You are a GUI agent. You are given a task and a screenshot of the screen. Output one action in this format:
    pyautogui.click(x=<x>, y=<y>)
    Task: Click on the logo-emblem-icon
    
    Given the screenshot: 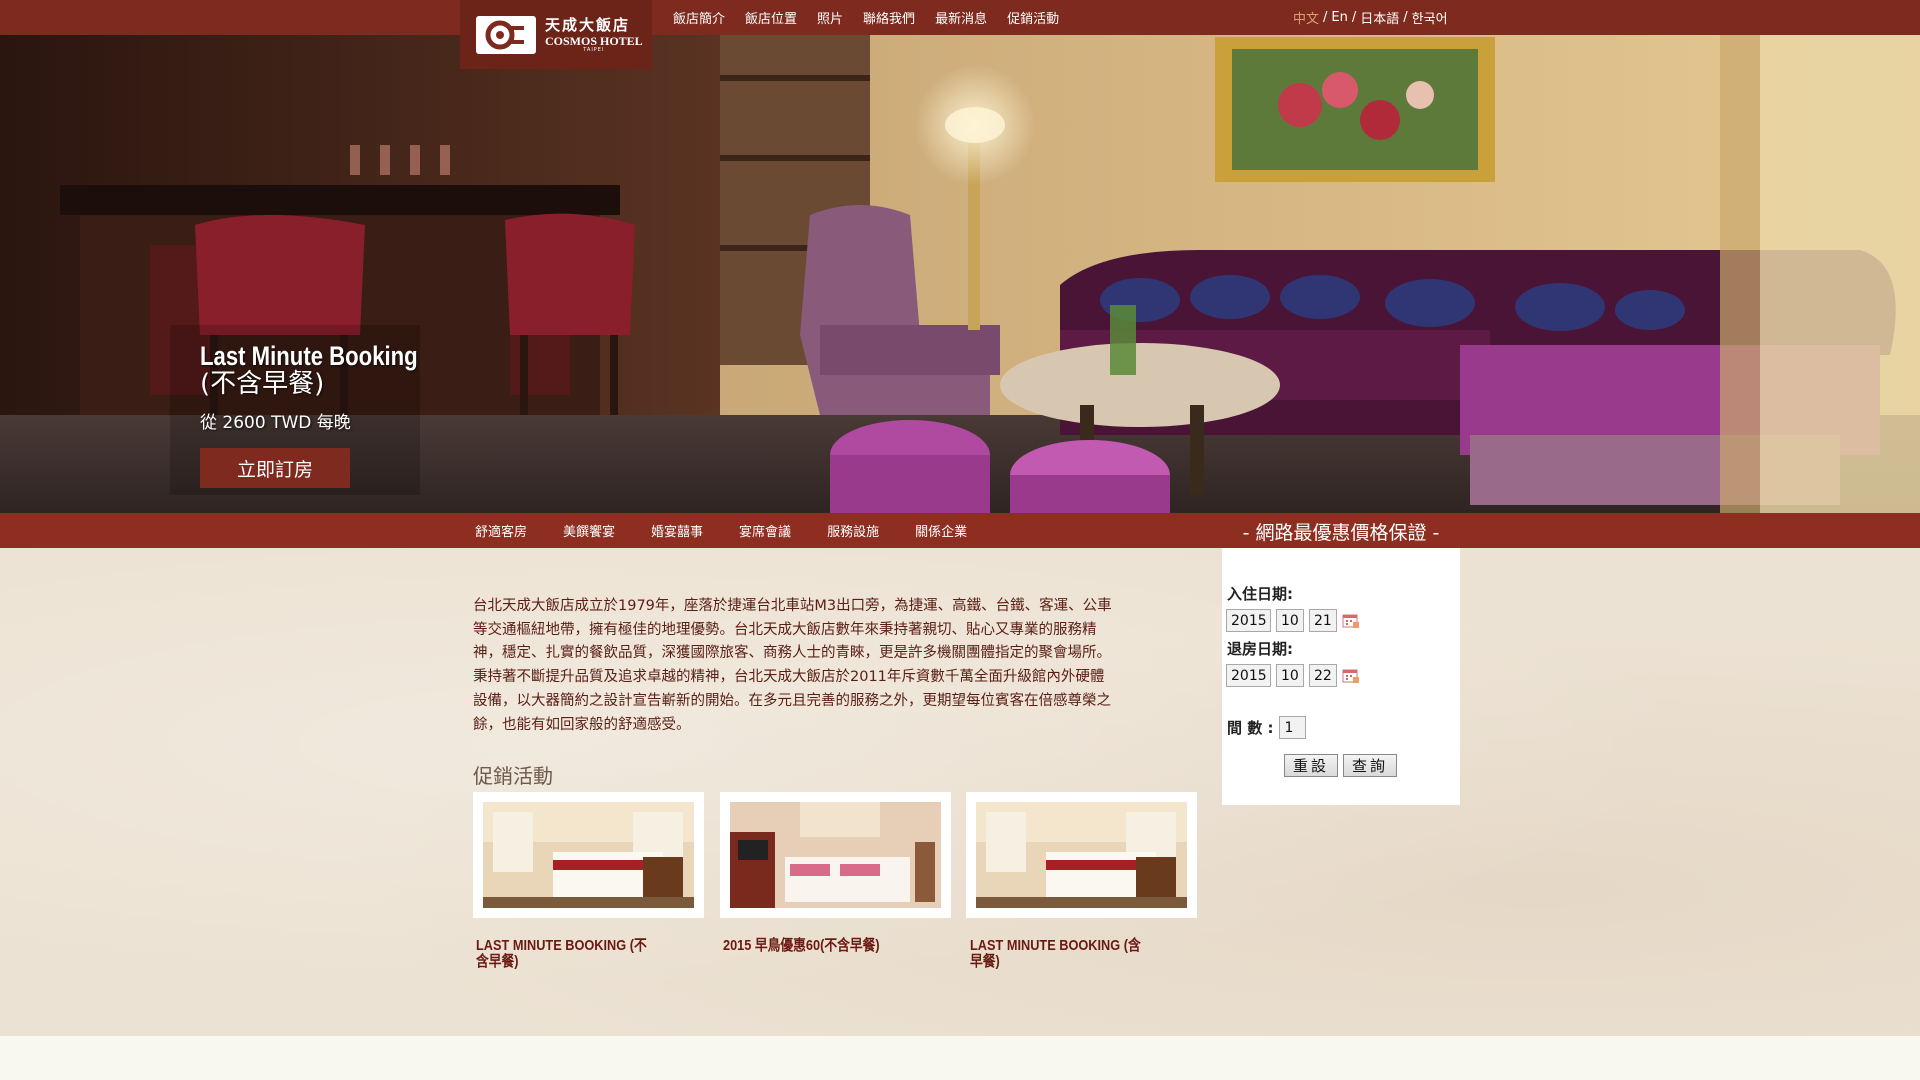 What is the action you would take?
    pyautogui.click(x=506, y=34)
    